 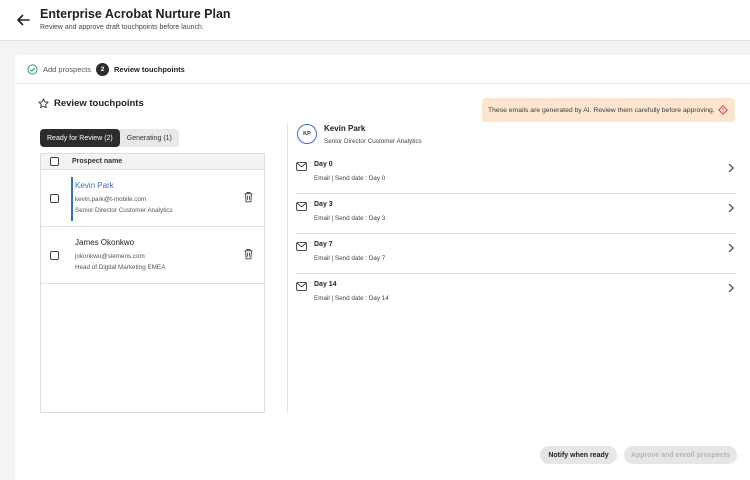 What do you see at coordinates (516, 294) in the screenshot?
I see `touchpoint-item: Day 14 Email | Send date : Day 14` at bounding box center [516, 294].